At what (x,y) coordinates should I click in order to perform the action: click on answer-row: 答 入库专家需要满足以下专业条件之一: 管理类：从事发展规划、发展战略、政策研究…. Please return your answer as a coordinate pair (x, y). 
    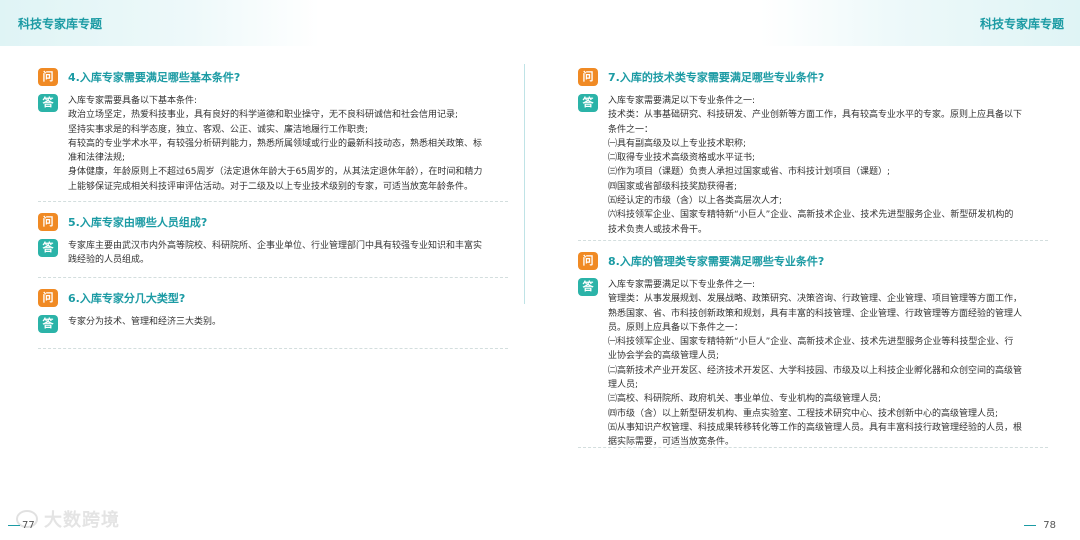
    Looking at the image, I should click on (813, 364).